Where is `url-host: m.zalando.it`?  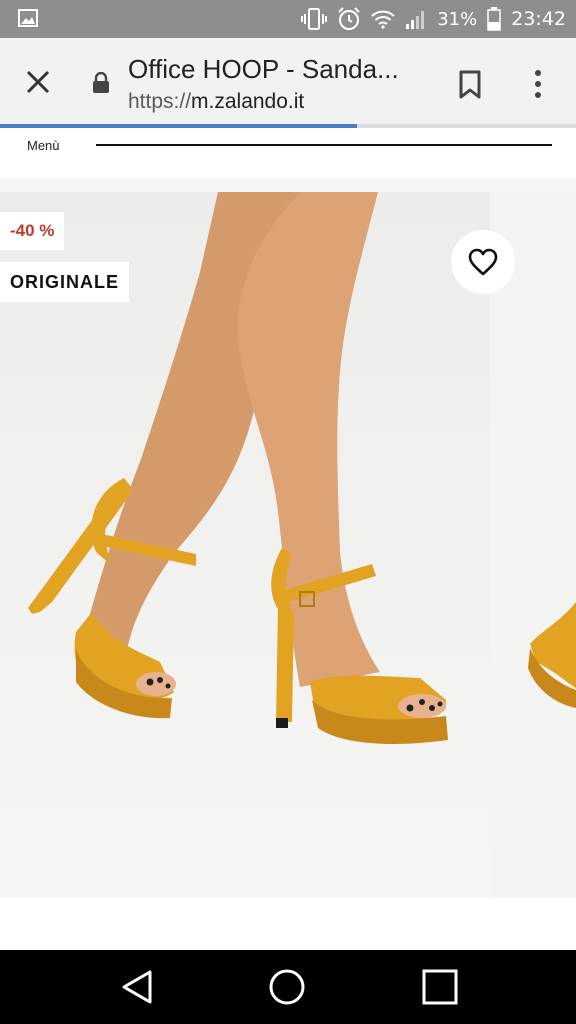
url-host: m.zalando.it is located at coordinates (248, 101).